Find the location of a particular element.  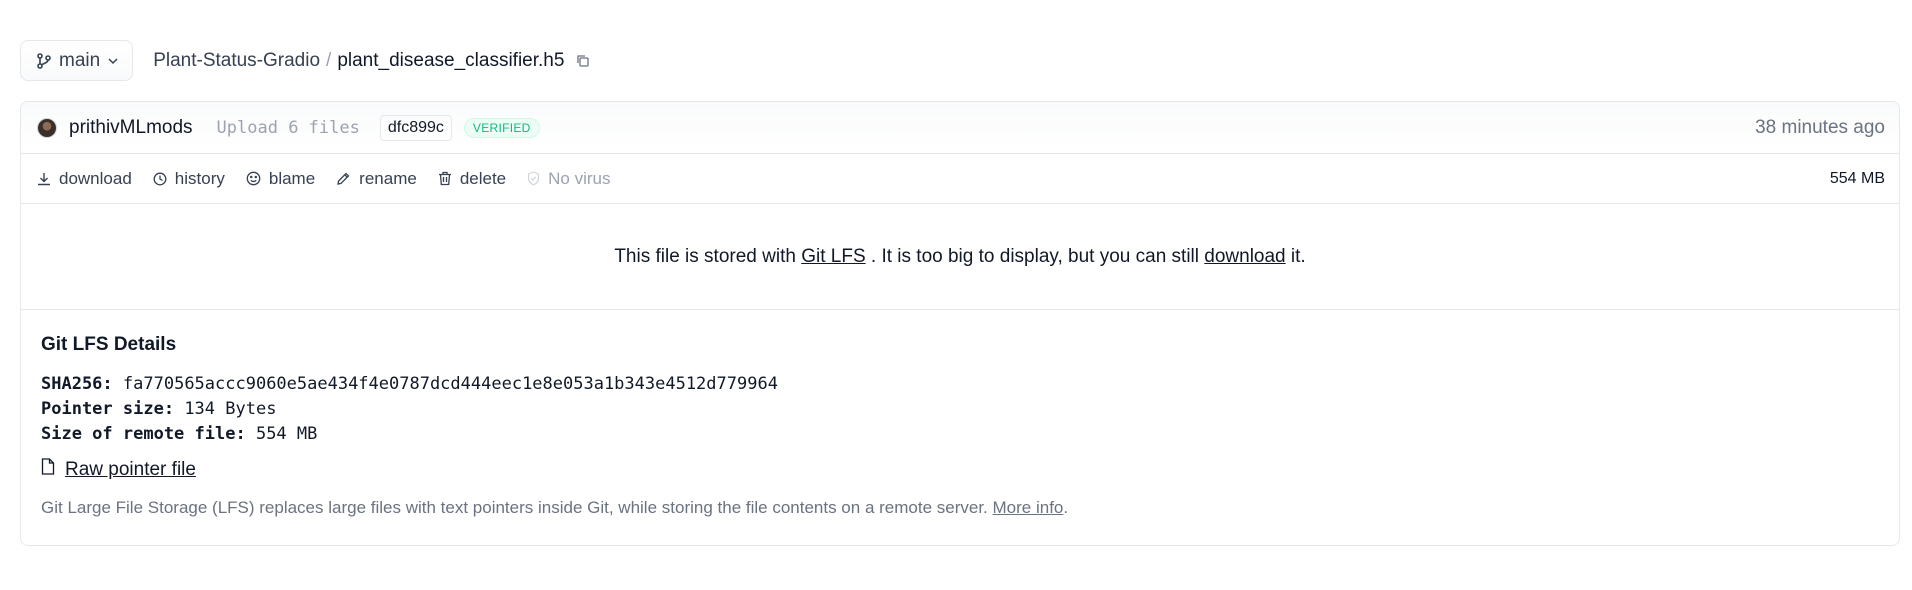

virus-scan-status: No virus is located at coordinates (569, 178).